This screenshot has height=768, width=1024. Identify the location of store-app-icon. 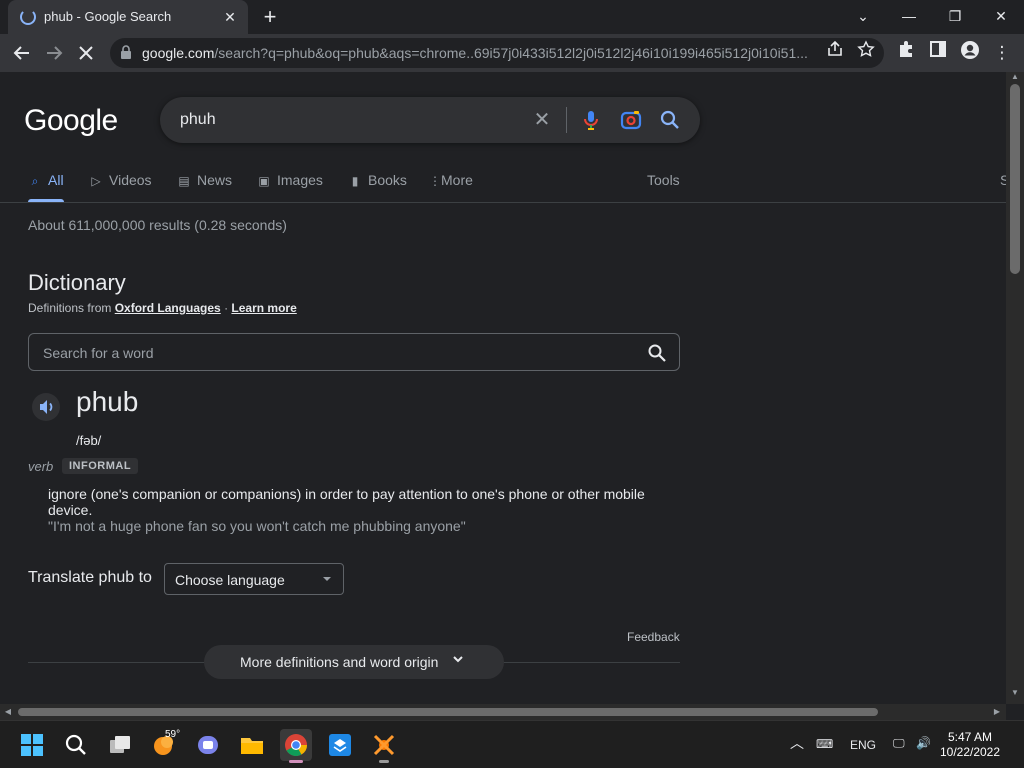
(340, 745).